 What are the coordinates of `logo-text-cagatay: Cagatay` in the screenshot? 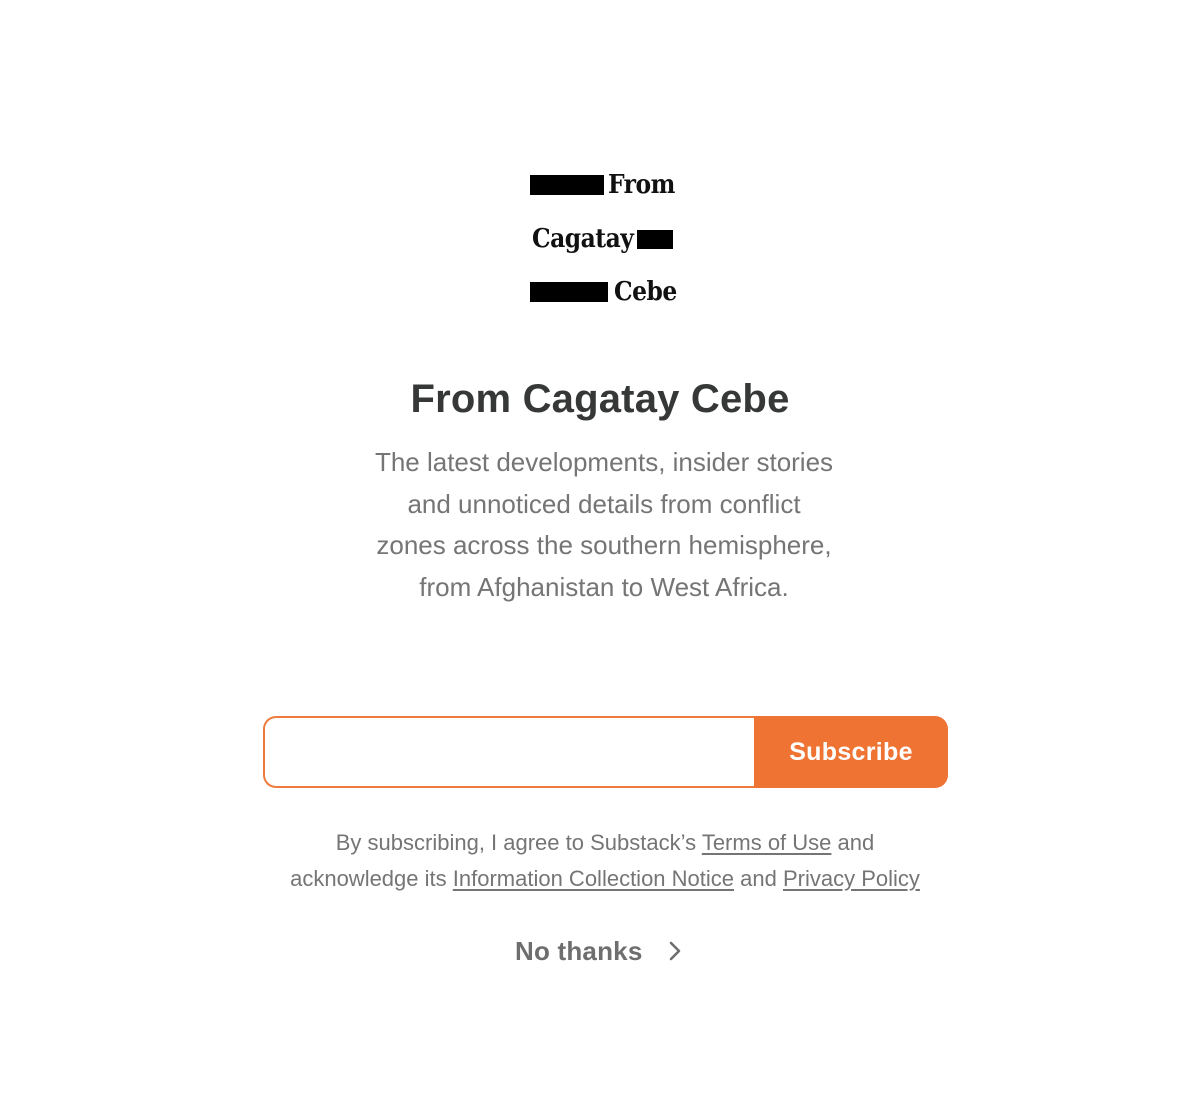 It's located at (583, 239).